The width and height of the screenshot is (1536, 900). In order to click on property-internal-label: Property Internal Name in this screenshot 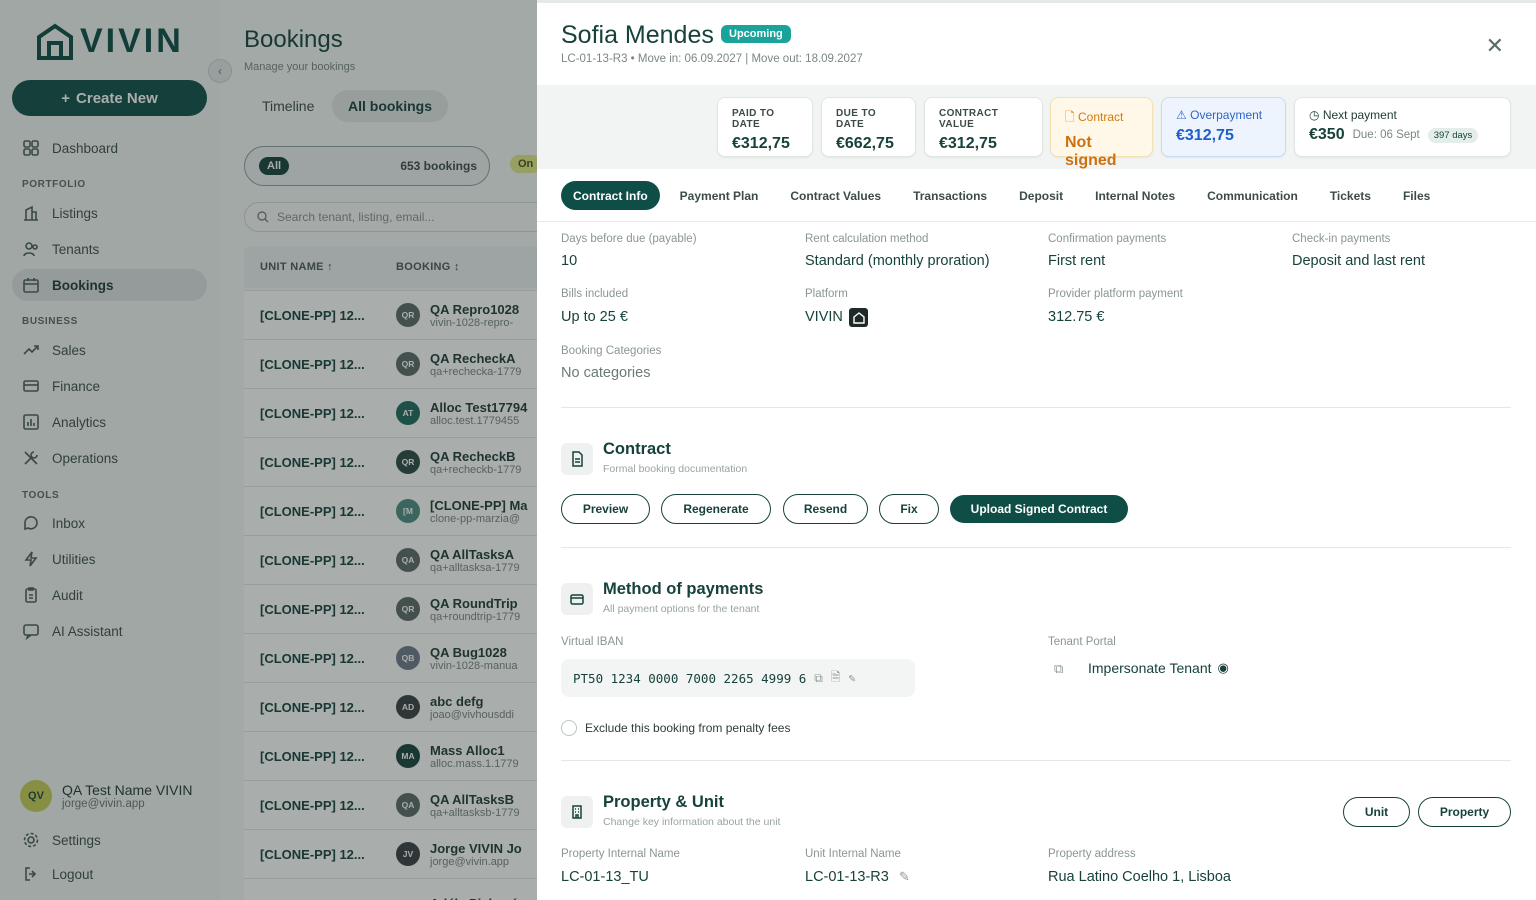, I will do `click(620, 854)`.